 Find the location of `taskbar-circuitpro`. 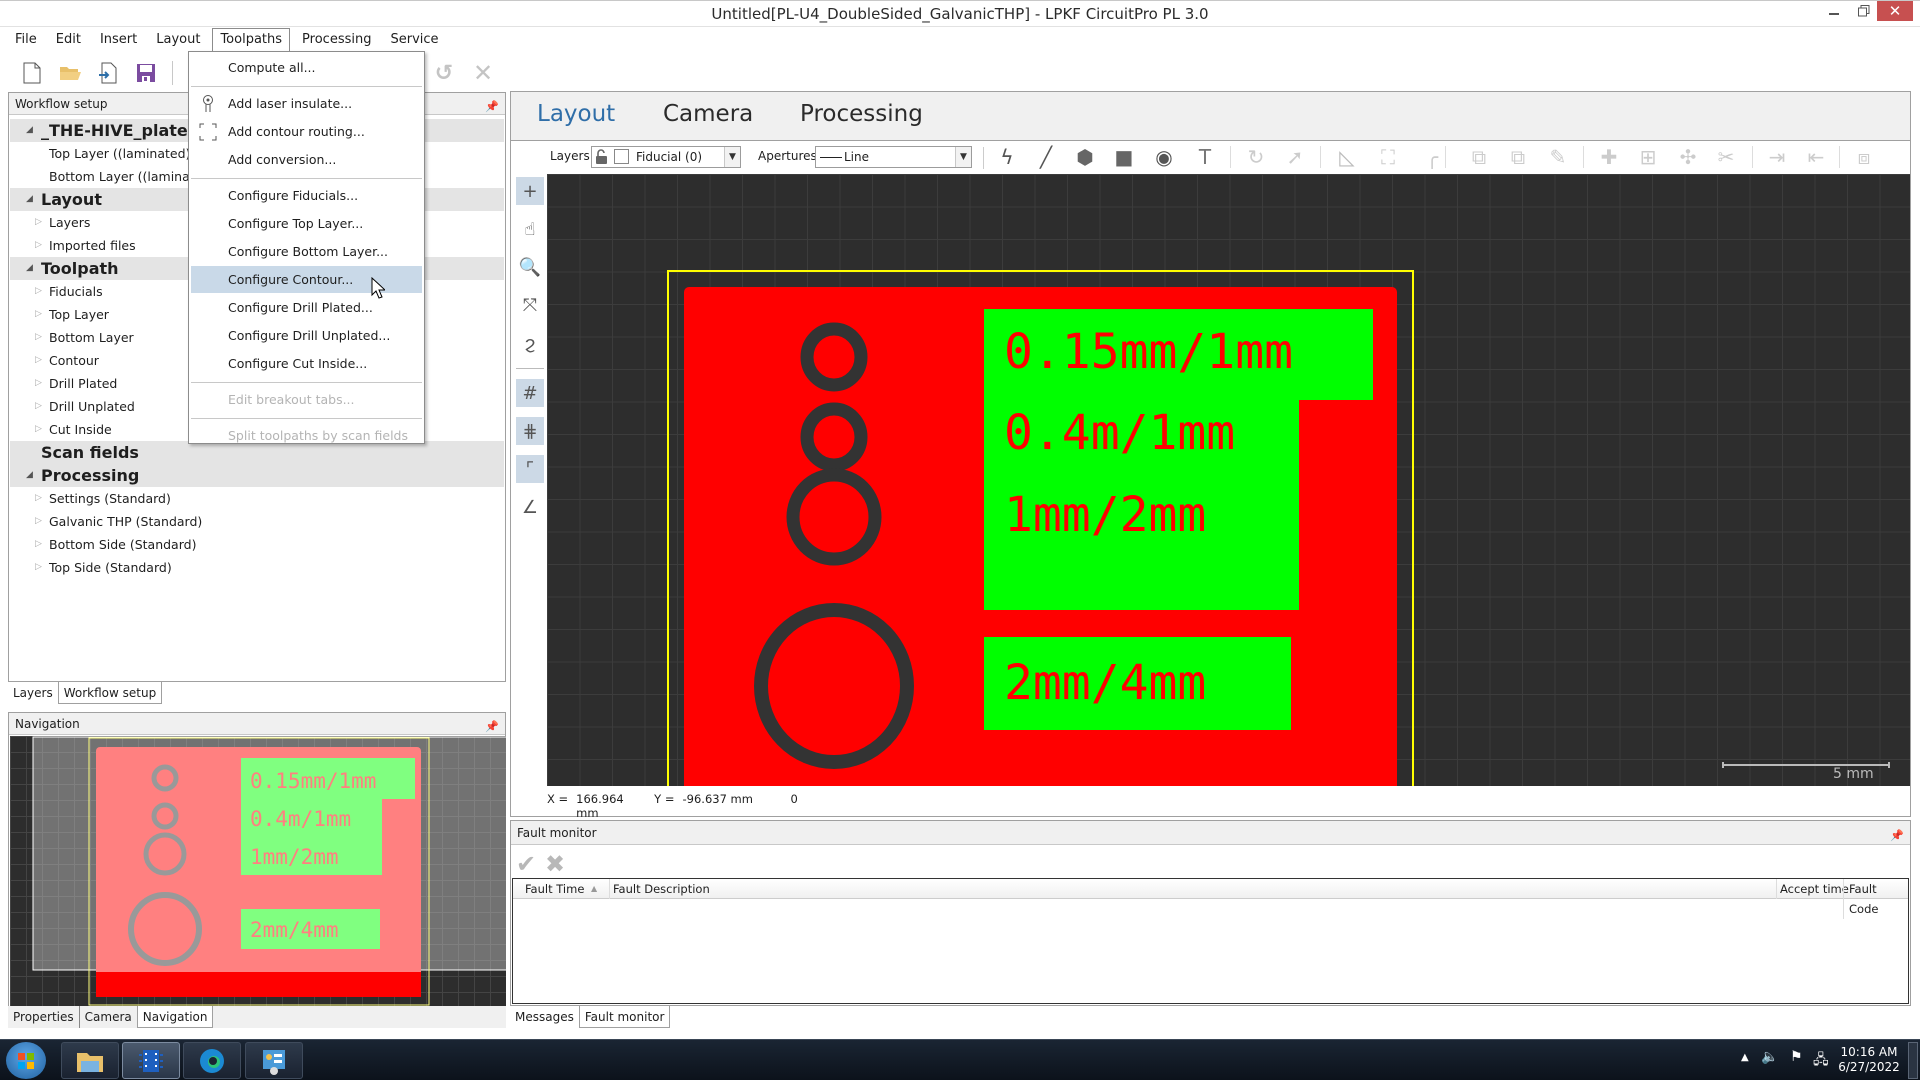

taskbar-circuitpro is located at coordinates (151, 1060).